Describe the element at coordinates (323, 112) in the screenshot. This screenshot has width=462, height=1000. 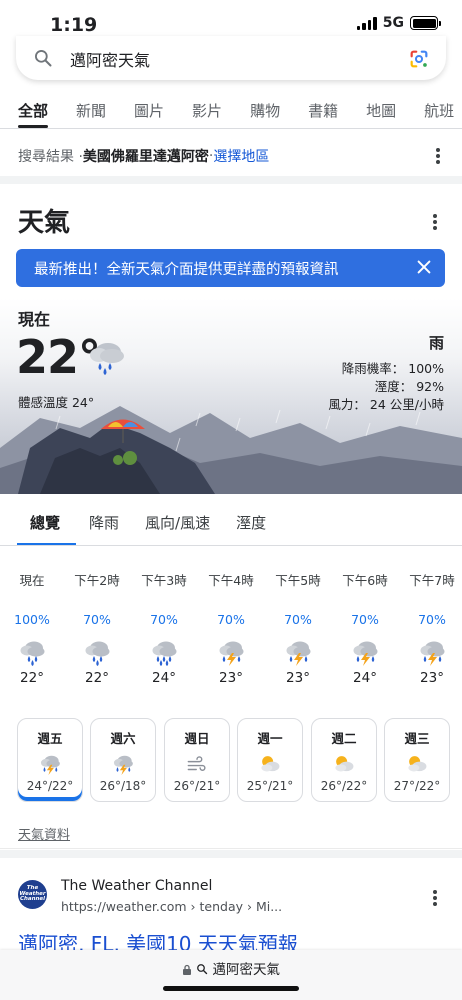
I see `tab-books: 書籍` at that location.